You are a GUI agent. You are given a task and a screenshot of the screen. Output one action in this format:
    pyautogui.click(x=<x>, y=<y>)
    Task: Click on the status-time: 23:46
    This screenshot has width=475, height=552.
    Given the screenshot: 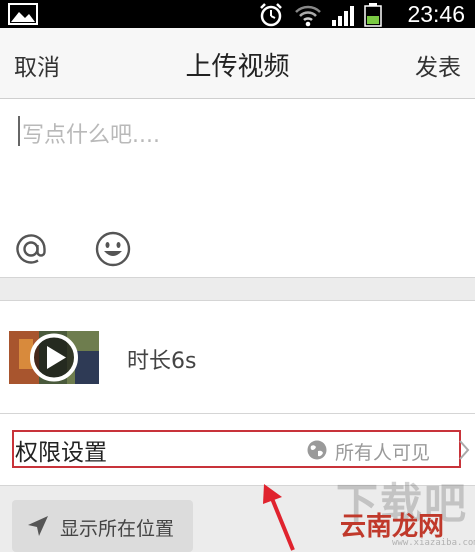 What is the action you would take?
    pyautogui.click(x=436, y=14)
    